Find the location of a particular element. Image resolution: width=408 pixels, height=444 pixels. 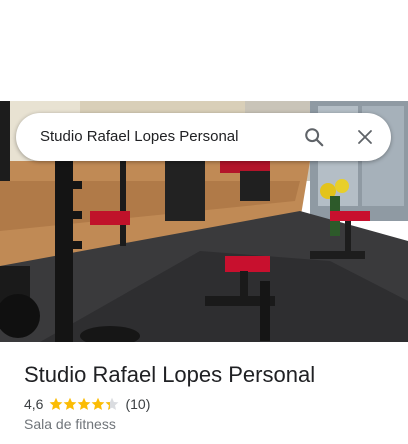

rating-row: 4,6 (10) is located at coordinates (87, 404).